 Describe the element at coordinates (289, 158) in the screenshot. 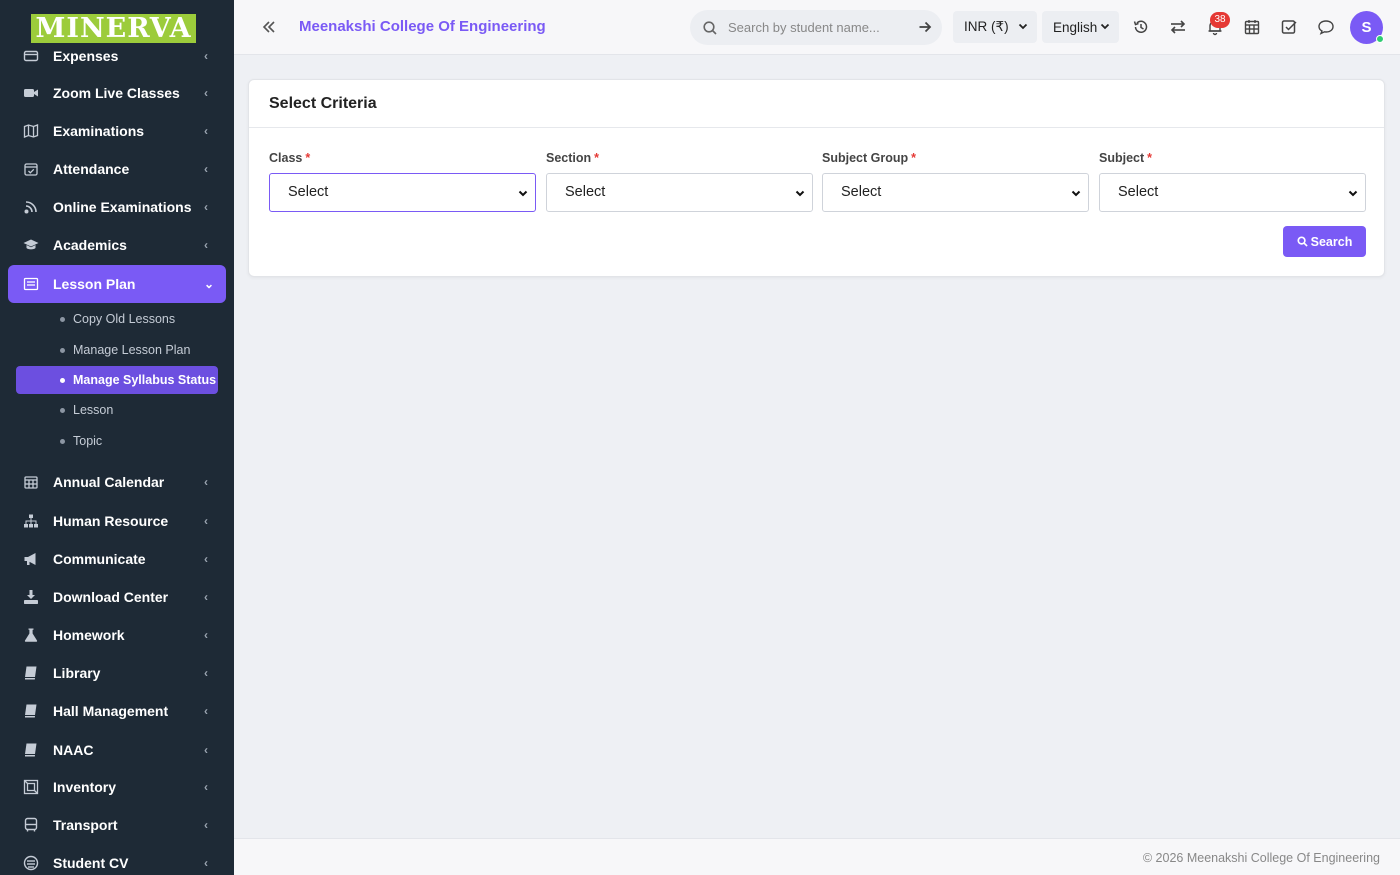

I see `class-label: Class *` at that location.